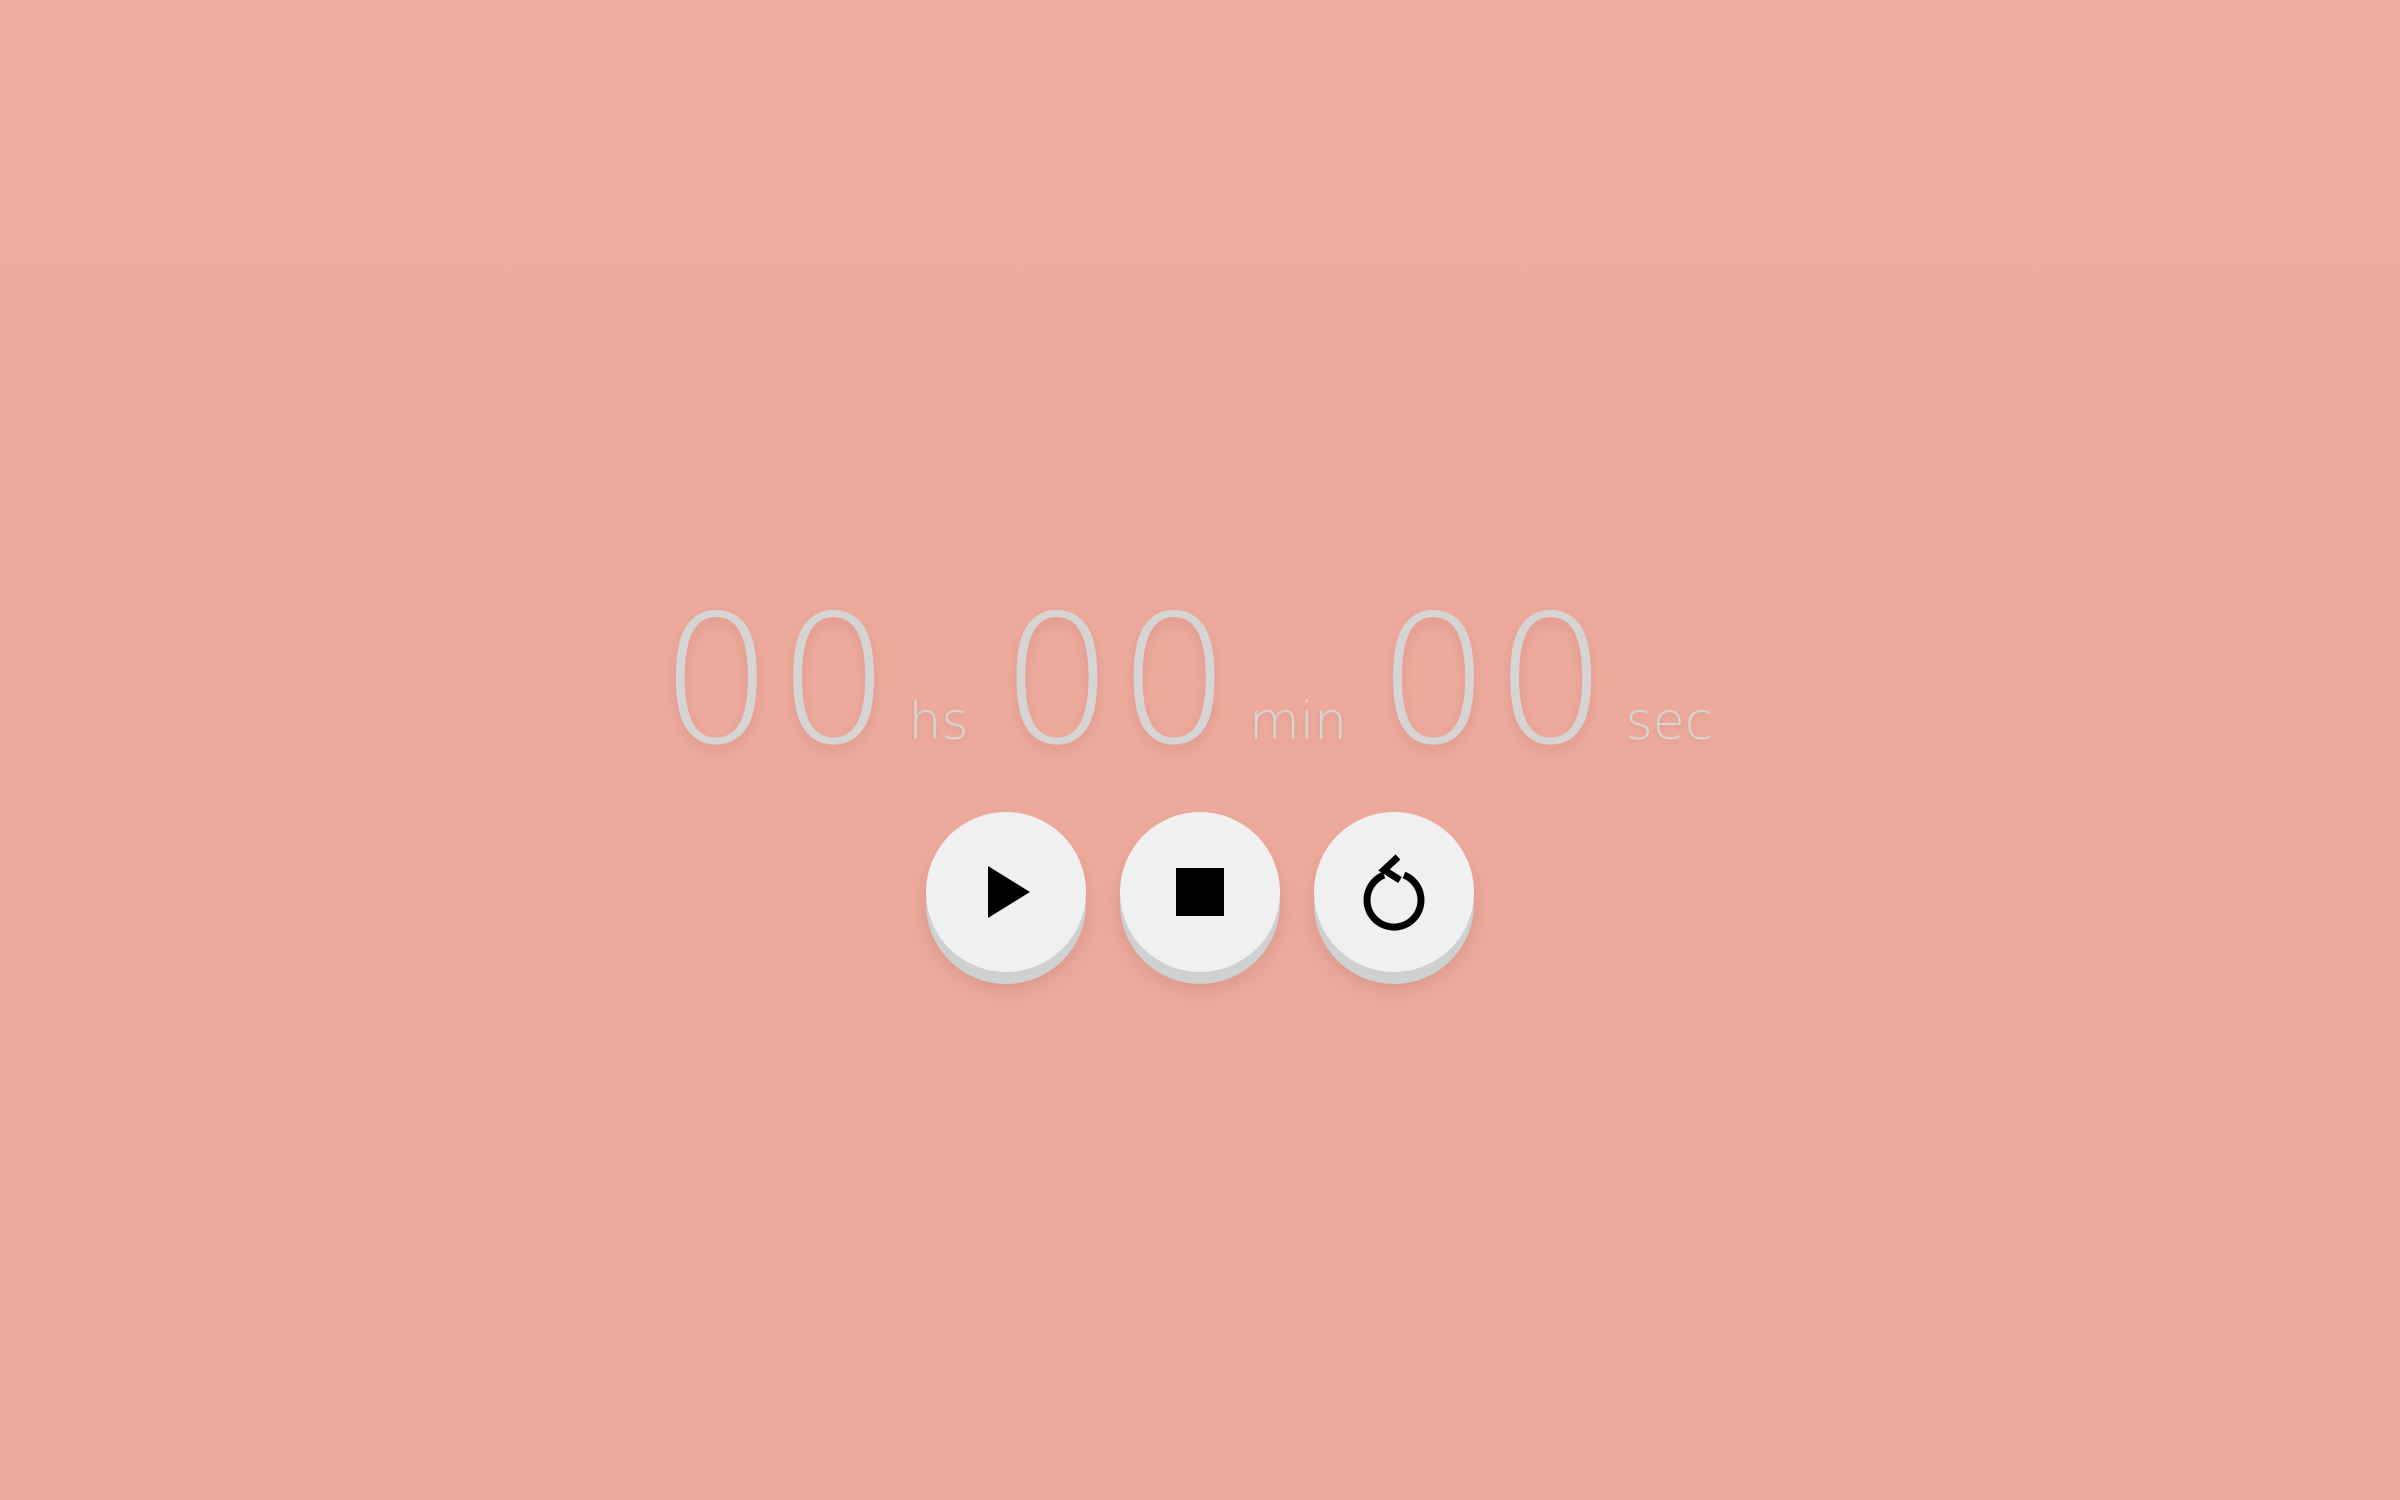  What do you see at coordinates (1298, 722) in the screenshot?
I see `minutes-unit: min` at bounding box center [1298, 722].